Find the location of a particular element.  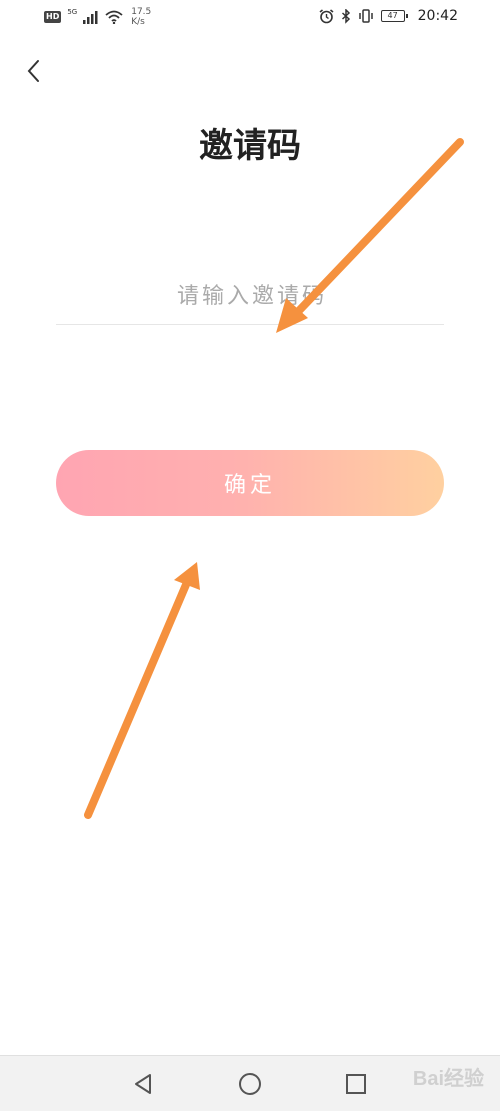

nav-recents-button is located at coordinates (356, 1084).